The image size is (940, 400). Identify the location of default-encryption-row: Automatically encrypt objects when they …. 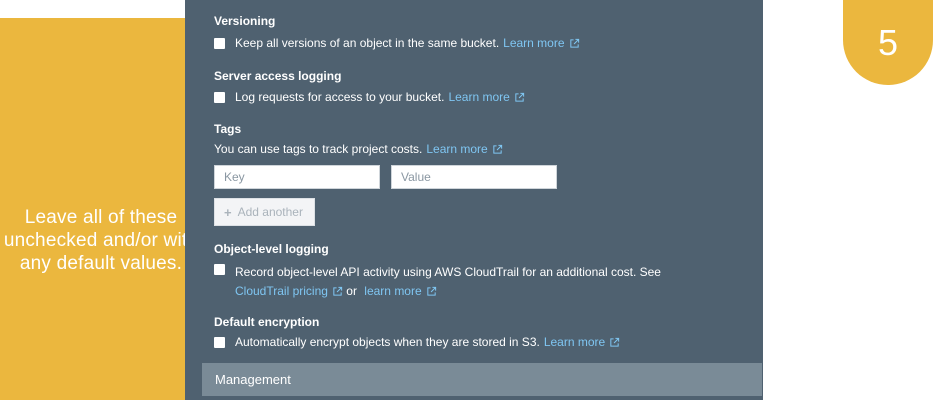
(417, 342).